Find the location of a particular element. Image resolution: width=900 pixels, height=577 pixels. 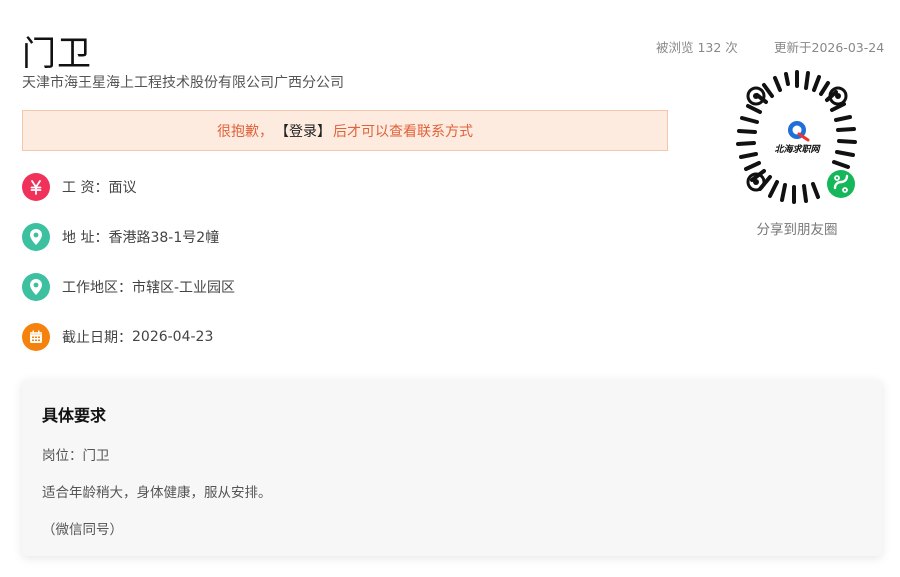

qr-logo-text: 北海求职网 is located at coordinates (797, 150).